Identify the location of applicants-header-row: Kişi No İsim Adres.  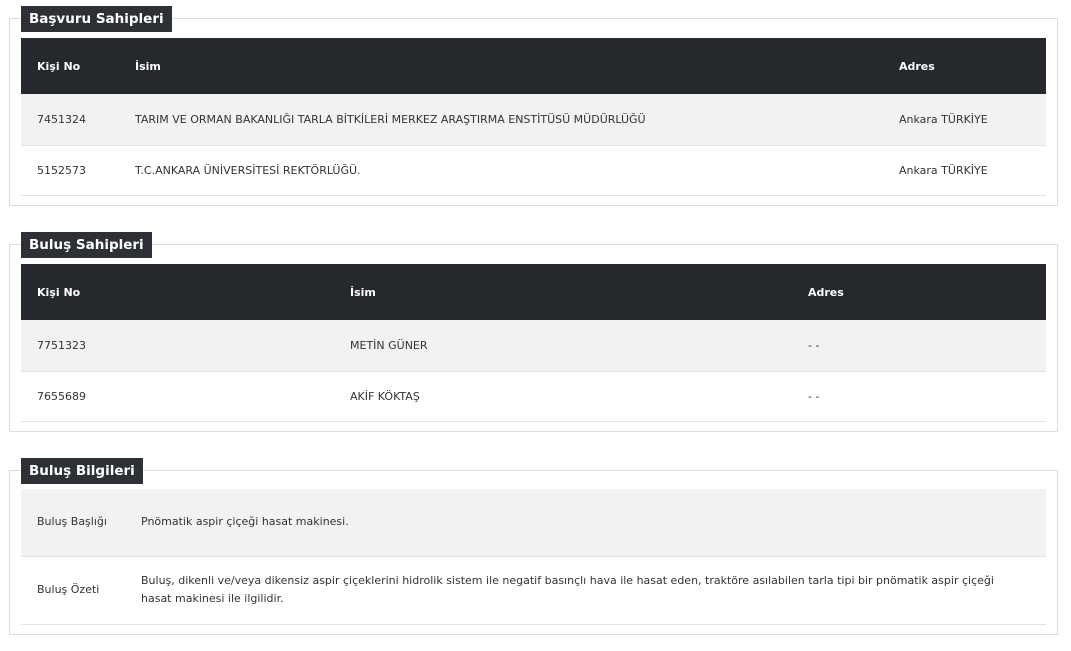
(533, 66).